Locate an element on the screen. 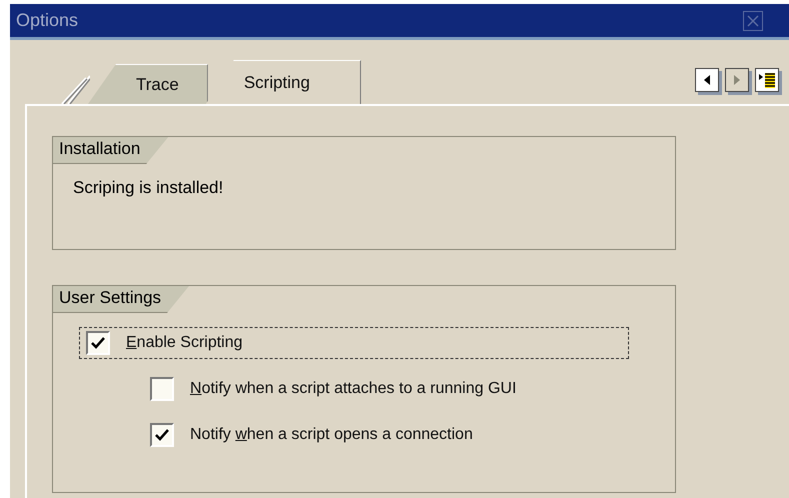 The width and height of the screenshot is (789, 498). left-arrow-icon is located at coordinates (707, 80).